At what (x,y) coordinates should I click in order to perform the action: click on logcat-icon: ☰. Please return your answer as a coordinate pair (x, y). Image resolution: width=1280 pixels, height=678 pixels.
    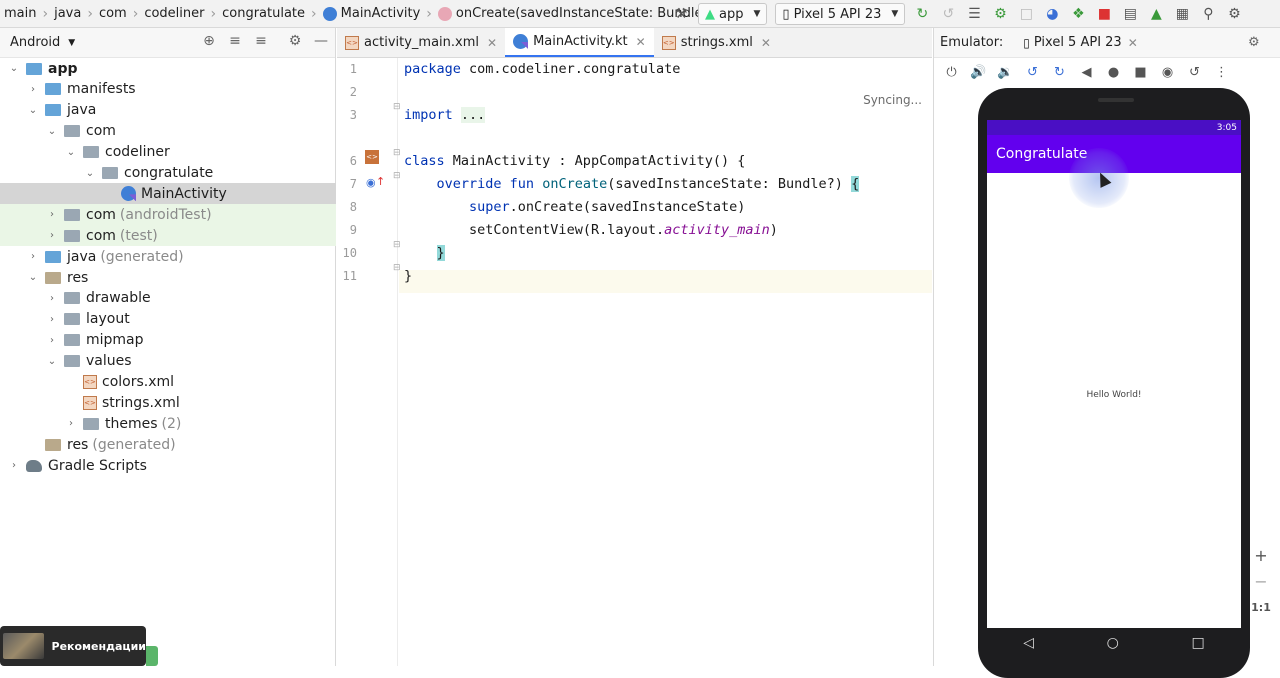
    Looking at the image, I should click on (974, 14).